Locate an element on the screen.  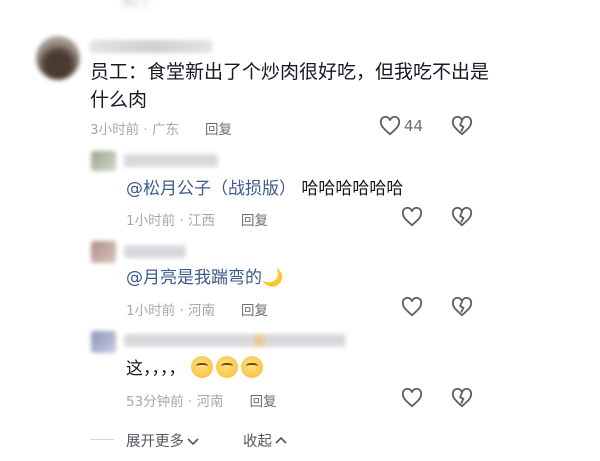
chevron-up-icon is located at coordinates (281, 440).